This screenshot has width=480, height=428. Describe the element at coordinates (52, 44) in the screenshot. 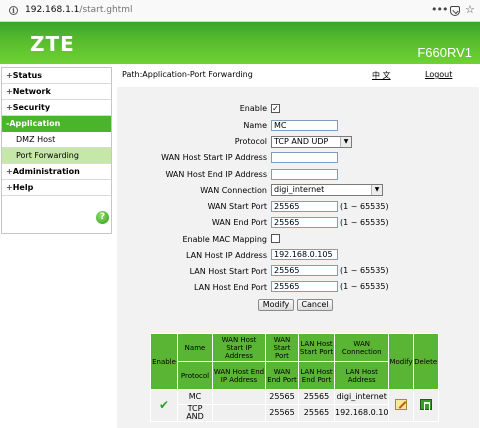

I see `zte-logo: ZTE` at that location.